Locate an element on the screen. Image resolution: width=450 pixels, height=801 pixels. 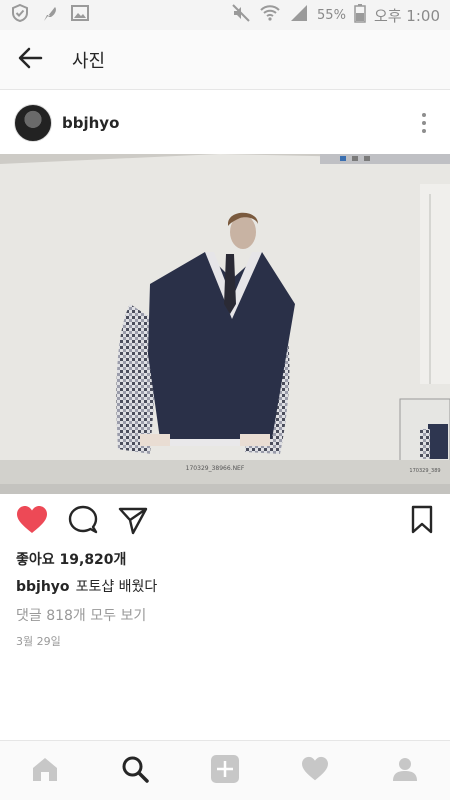
heart-icon is located at coordinates (32, 522).